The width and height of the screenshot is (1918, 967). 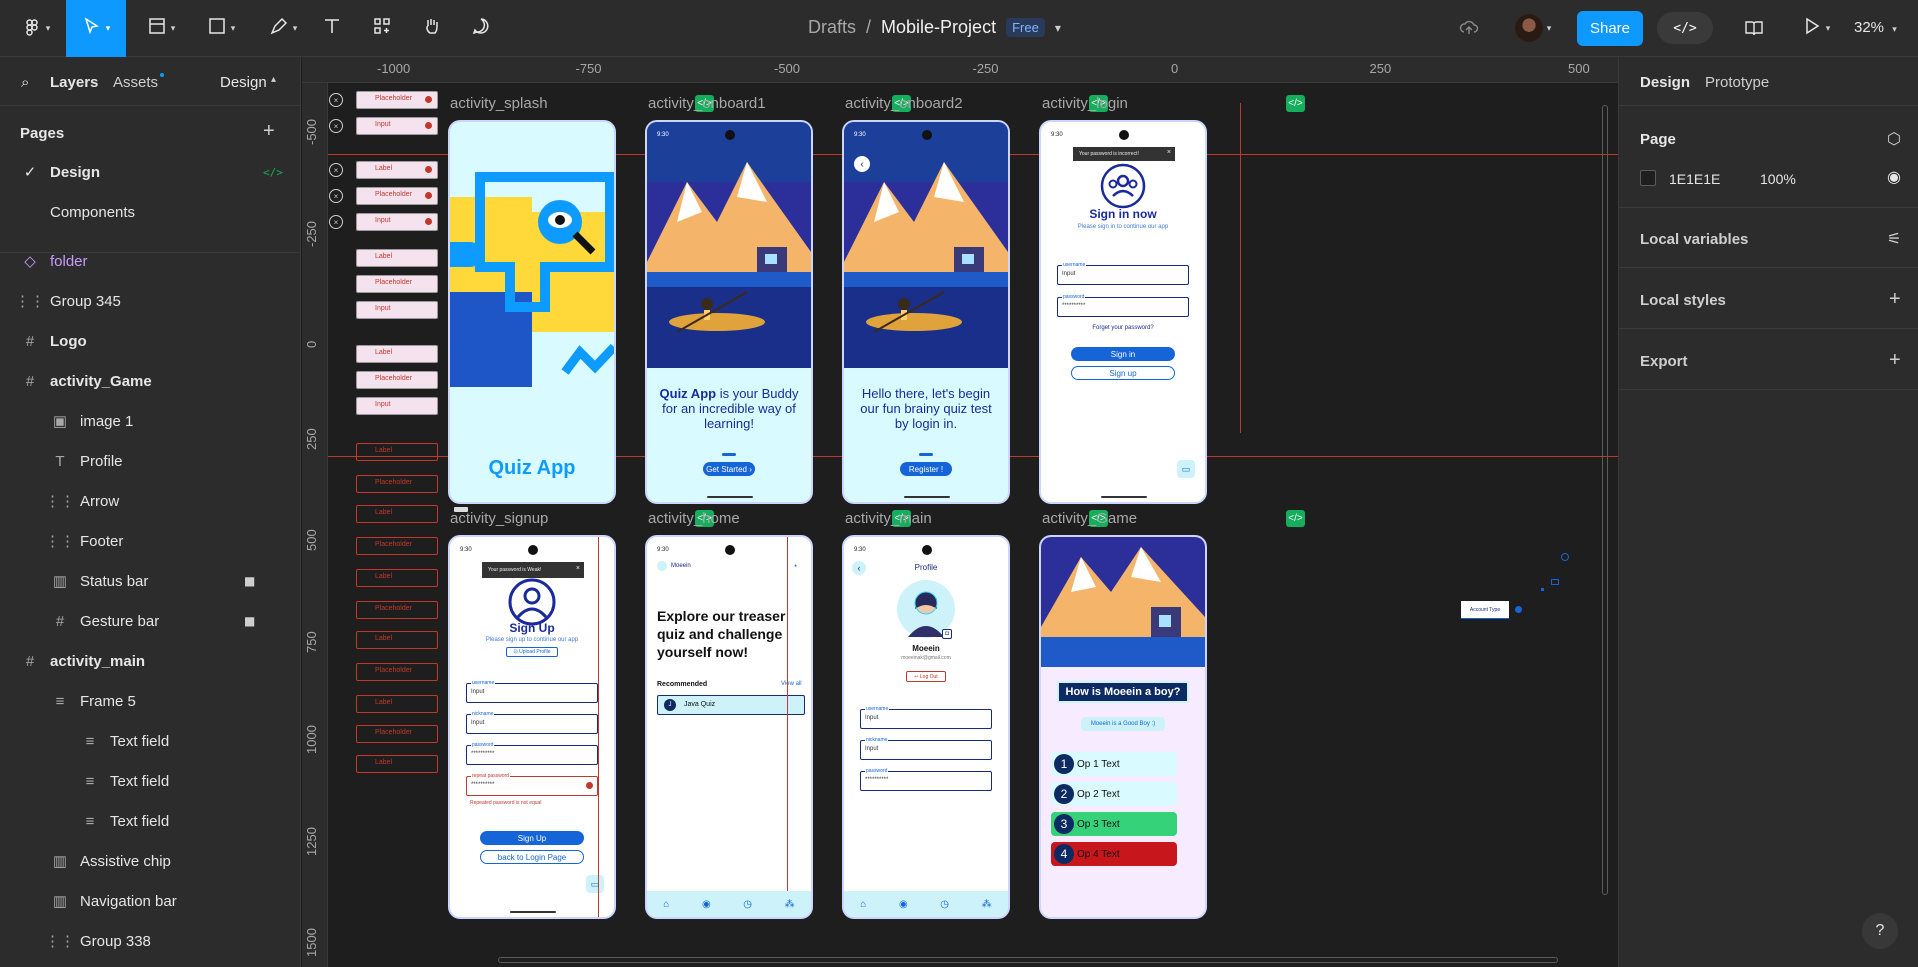 I want to click on frame-label: activity_login, so click(x=1085, y=103).